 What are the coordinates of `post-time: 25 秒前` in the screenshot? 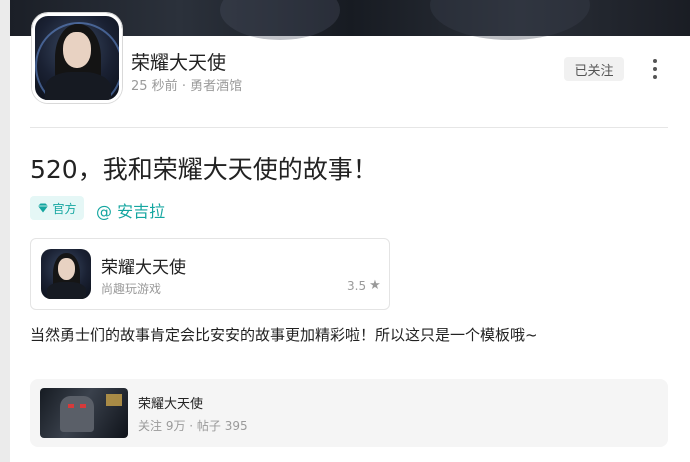 It's located at (154, 86).